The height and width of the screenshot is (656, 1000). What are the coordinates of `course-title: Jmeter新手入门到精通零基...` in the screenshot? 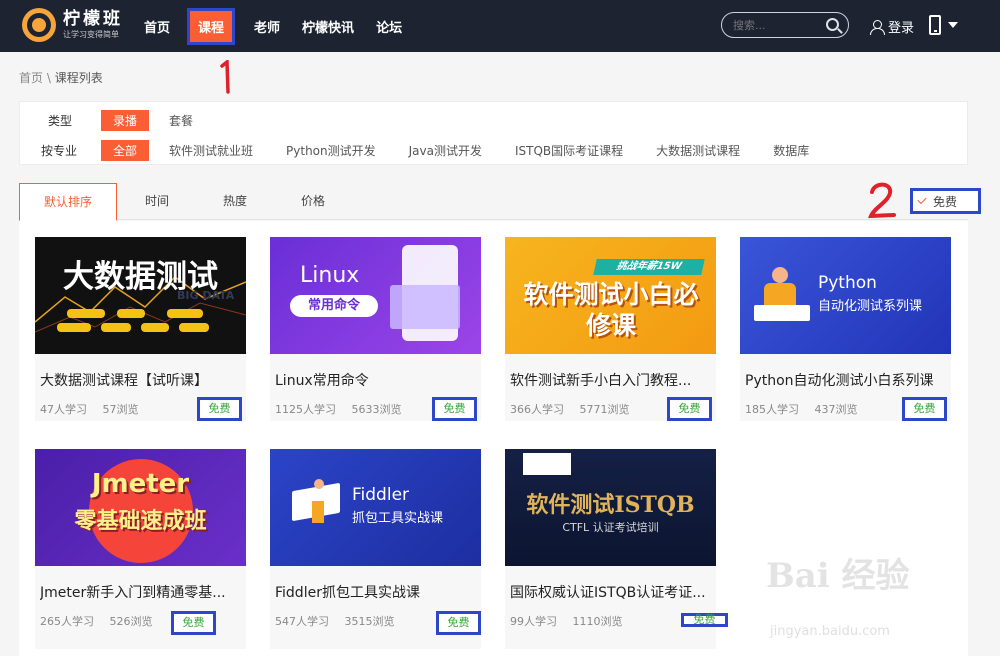 It's located at (140, 592).